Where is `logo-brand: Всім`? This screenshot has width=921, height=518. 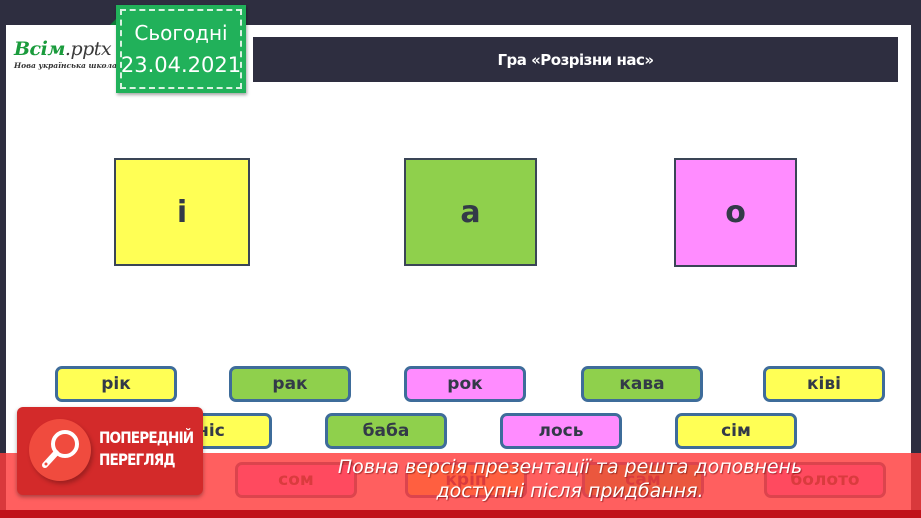 logo-brand: Всім is located at coordinates (39, 49).